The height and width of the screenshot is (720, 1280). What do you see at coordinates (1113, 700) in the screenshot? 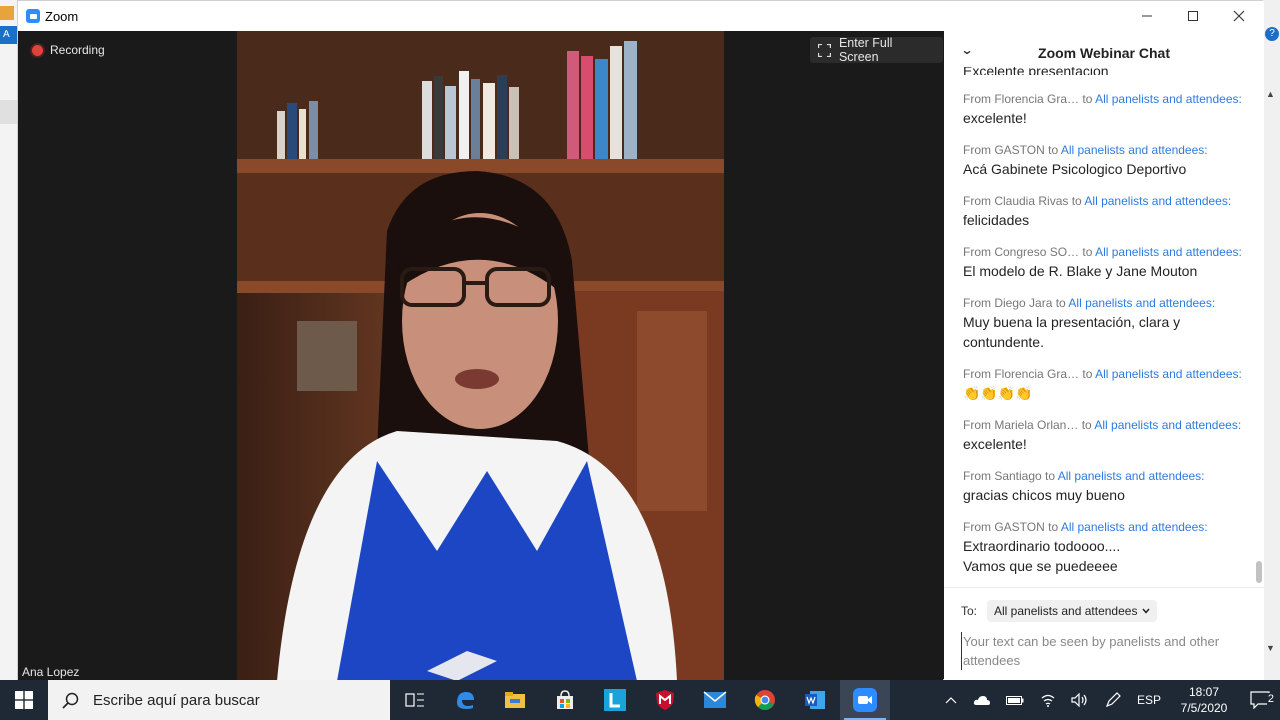
I see `pen-icon` at bounding box center [1113, 700].